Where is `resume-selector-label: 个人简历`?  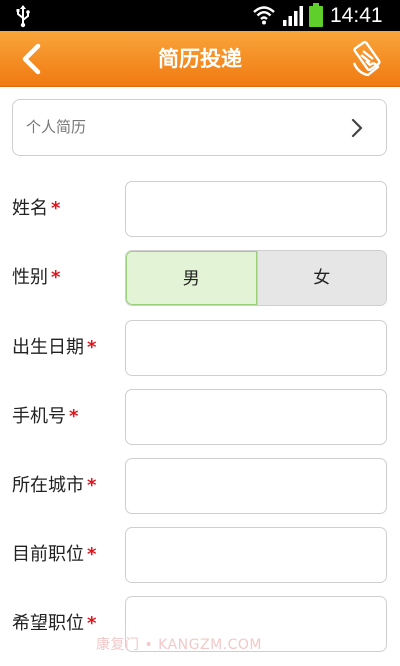
resume-selector-label: 个人简历 is located at coordinates (56, 127).